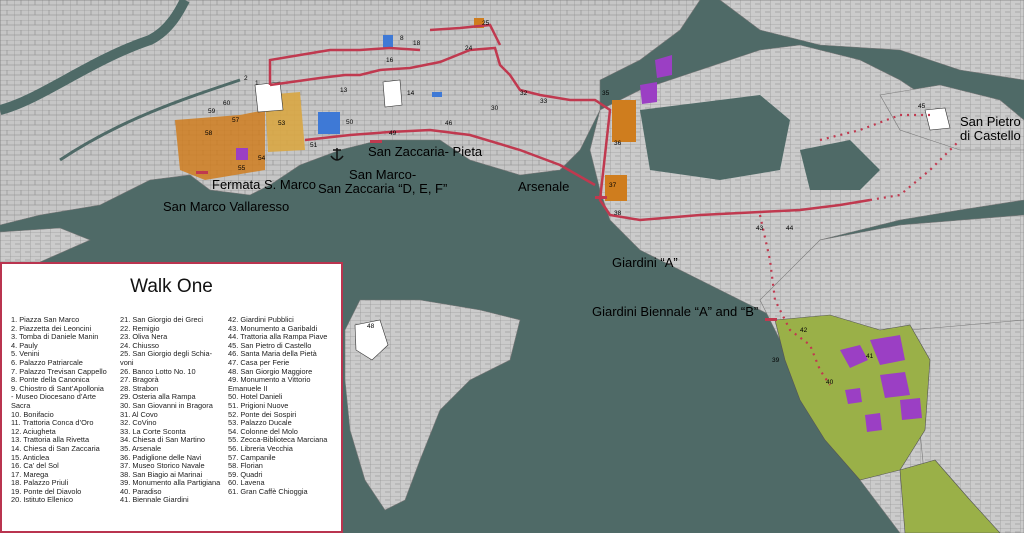 This screenshot has height=533, width=1024. Describe the element at coordinates (209, 133) in the screenshot. I see `marker-58: 58` at that location.